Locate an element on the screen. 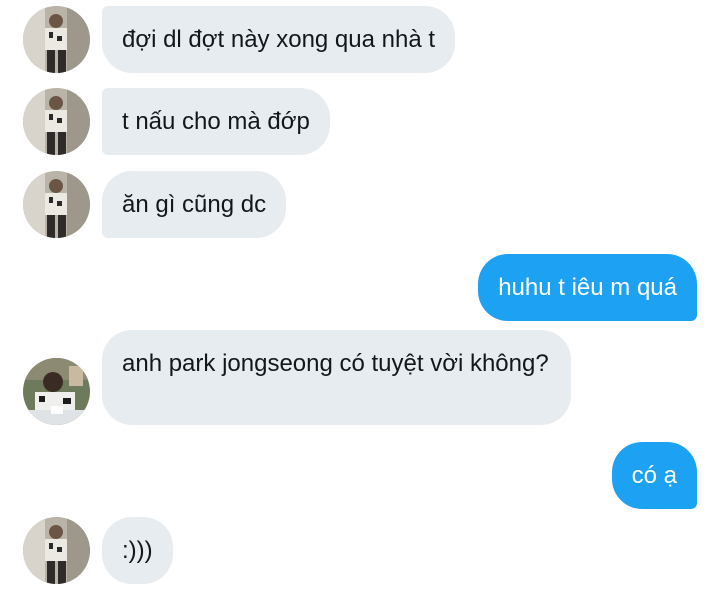 The width and height of the screenshot is (719, 605). avatar-photo-seated-icon is located at coordinates (56, 391).